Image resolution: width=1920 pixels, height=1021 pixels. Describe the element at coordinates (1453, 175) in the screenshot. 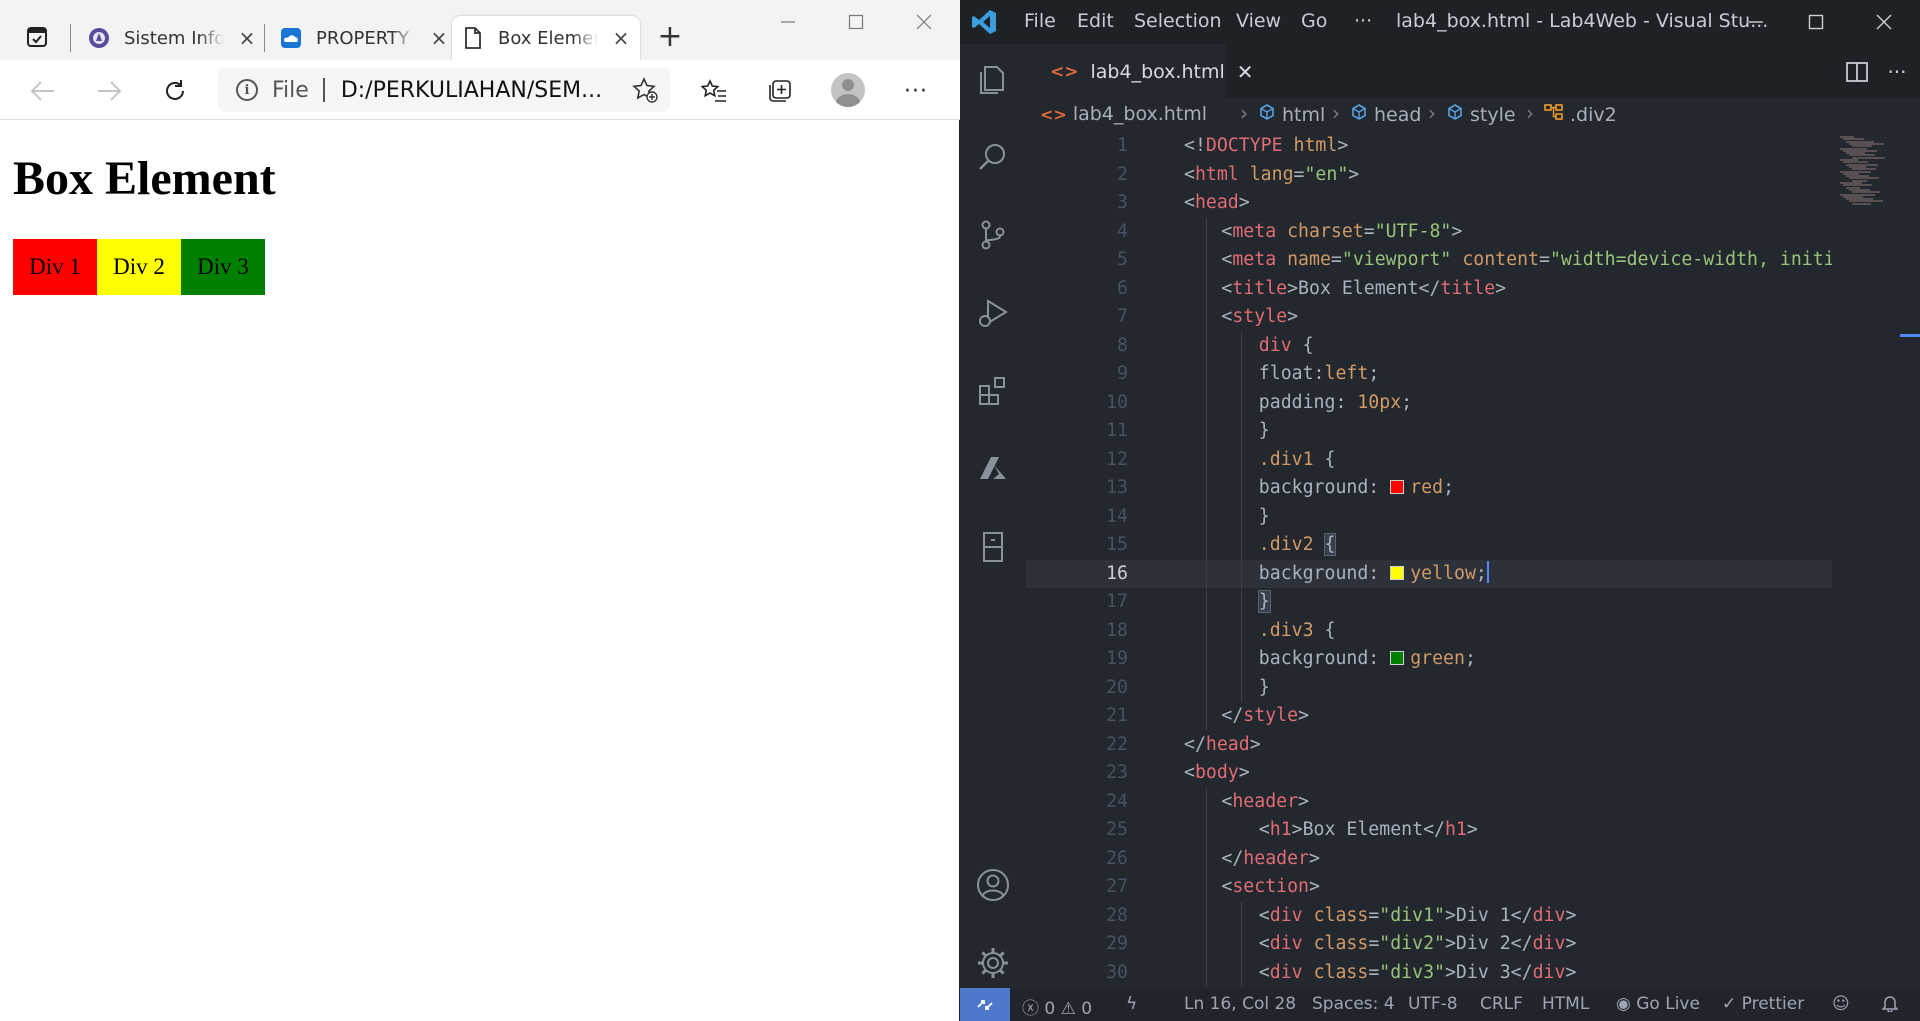

I see `code-line: 2 <html lang="en">` at that location.